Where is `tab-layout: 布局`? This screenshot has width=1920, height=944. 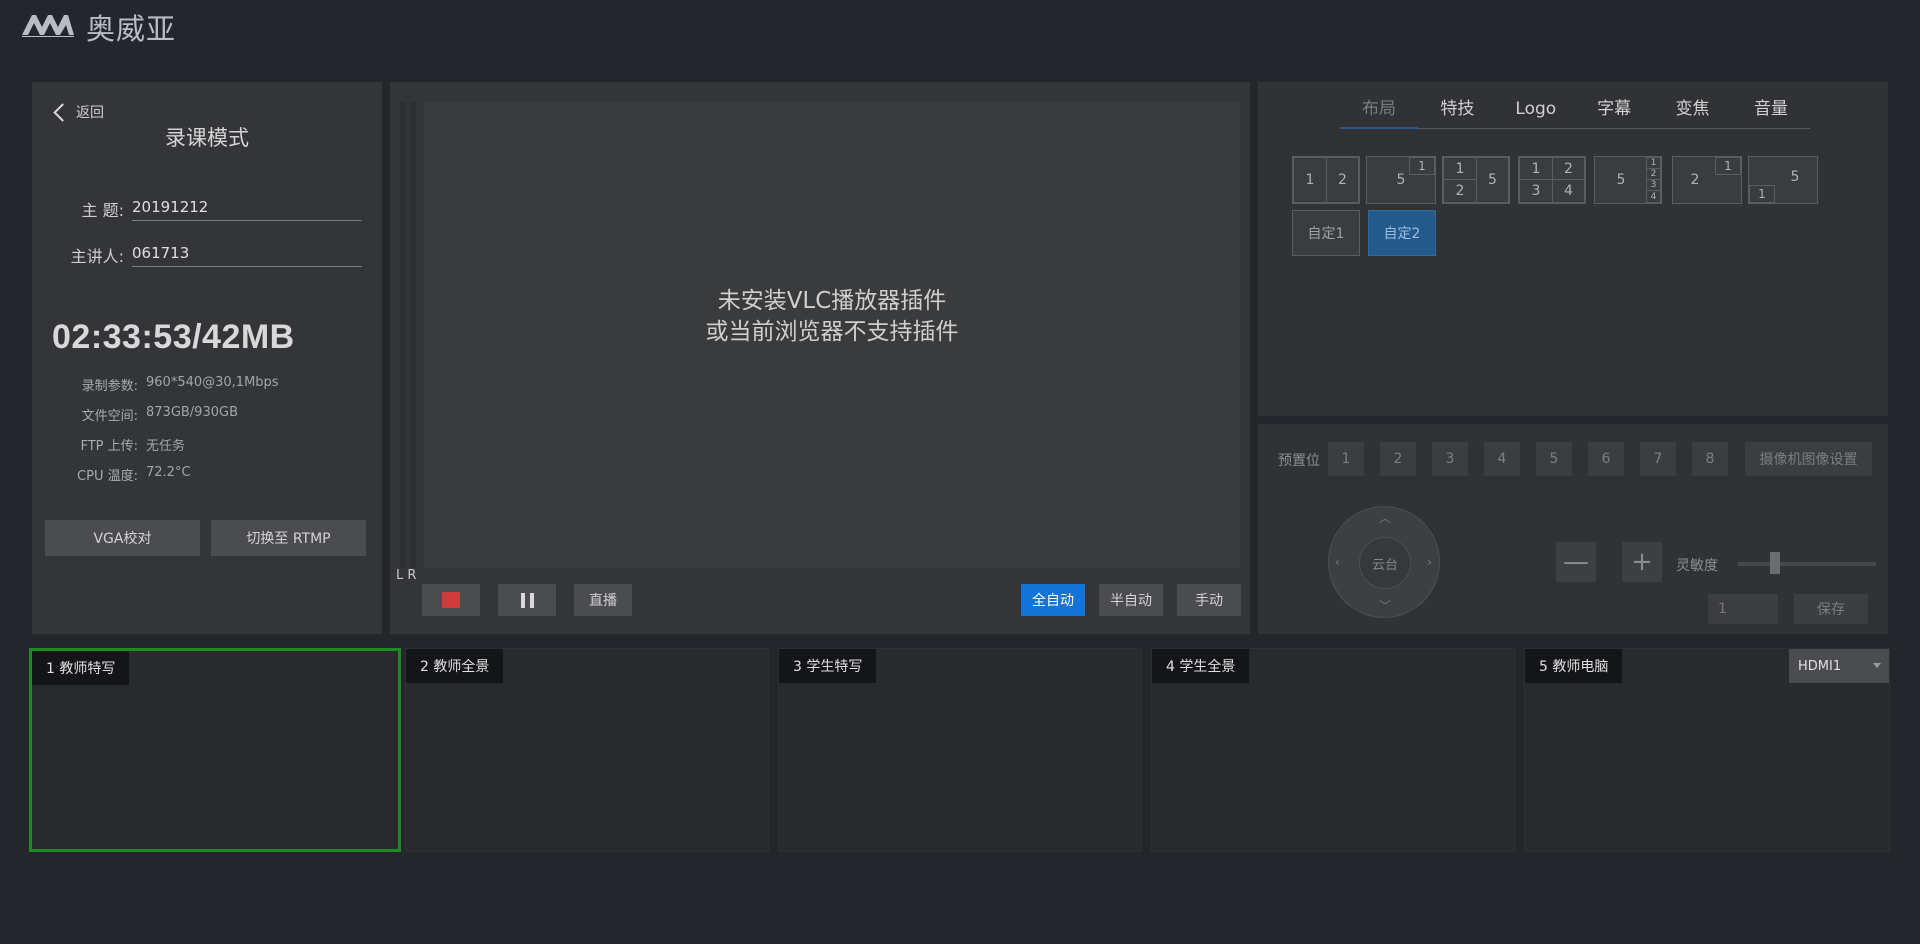
tab-layout: 布局 is located at coordinates (1379, 109).